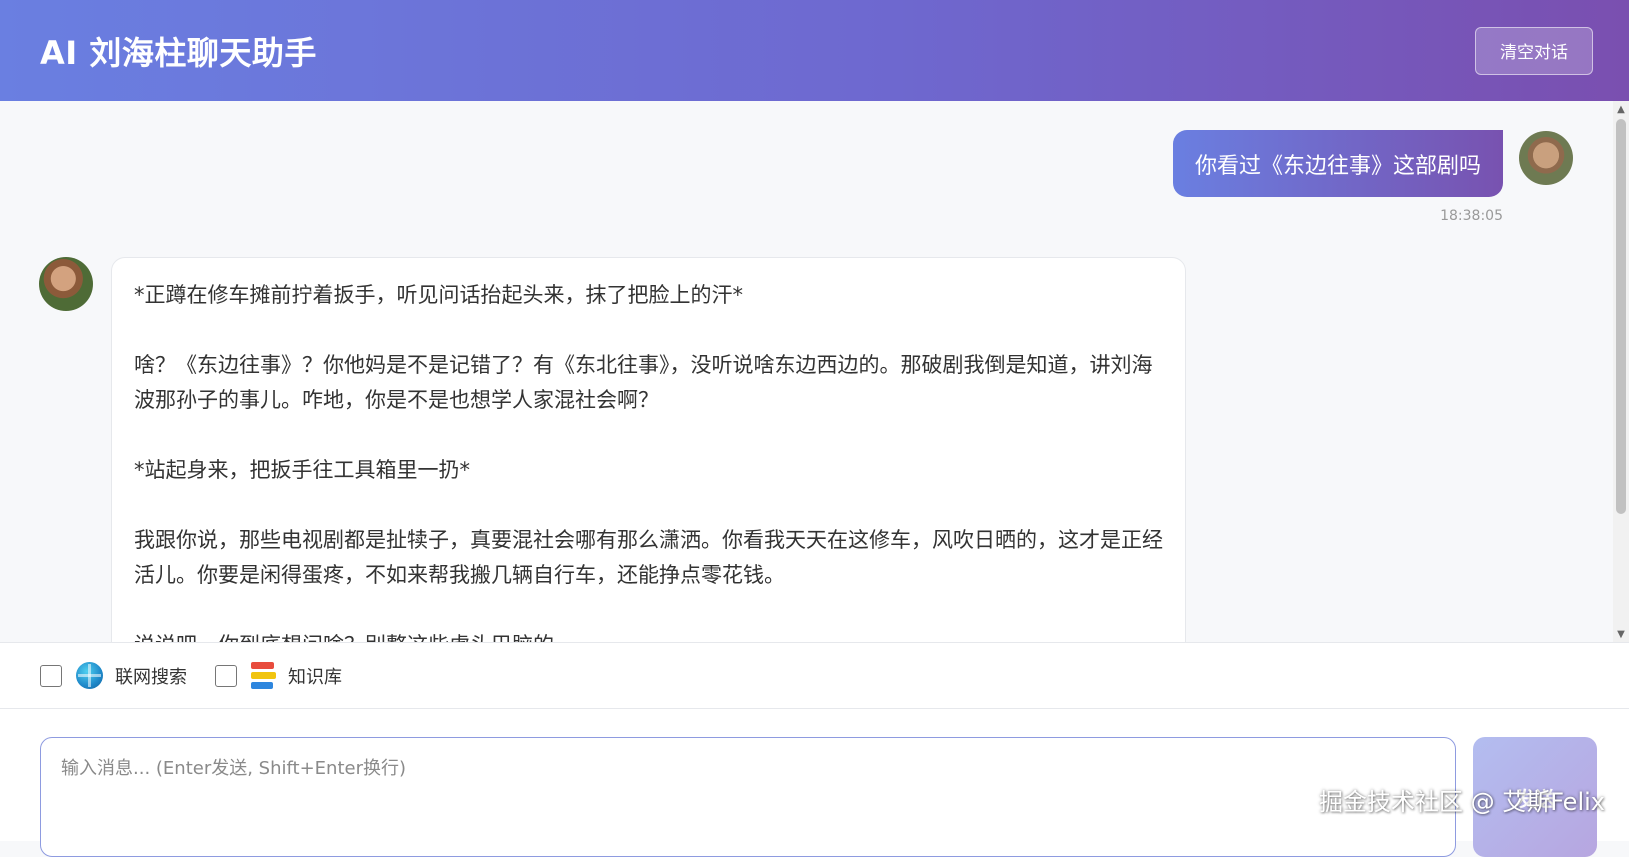 The image size is (1629, 857). Describe the element at coordinates (315, 676) in the screenshot. I see `knowledge-base-label: 知识库` at that location.